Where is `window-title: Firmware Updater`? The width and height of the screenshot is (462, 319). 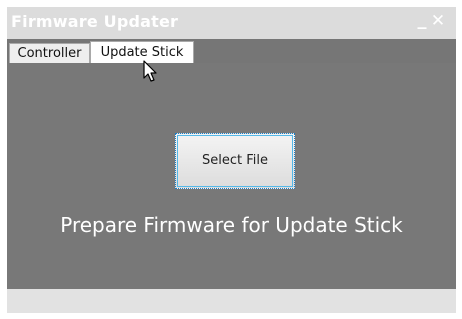
window-title: Firmware Updater is located at coordinates (95, 21).